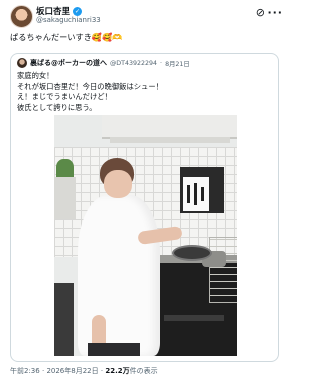  I want to click on person-pants, so click(114, 349).